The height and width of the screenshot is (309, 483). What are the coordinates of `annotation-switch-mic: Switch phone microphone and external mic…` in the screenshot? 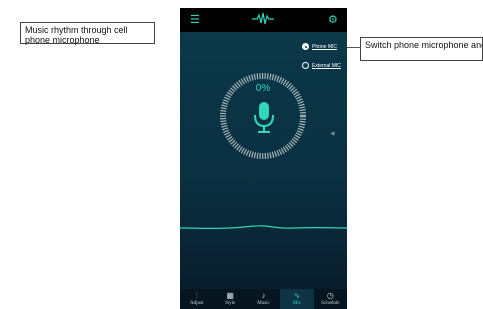 It's located at (421, 49).